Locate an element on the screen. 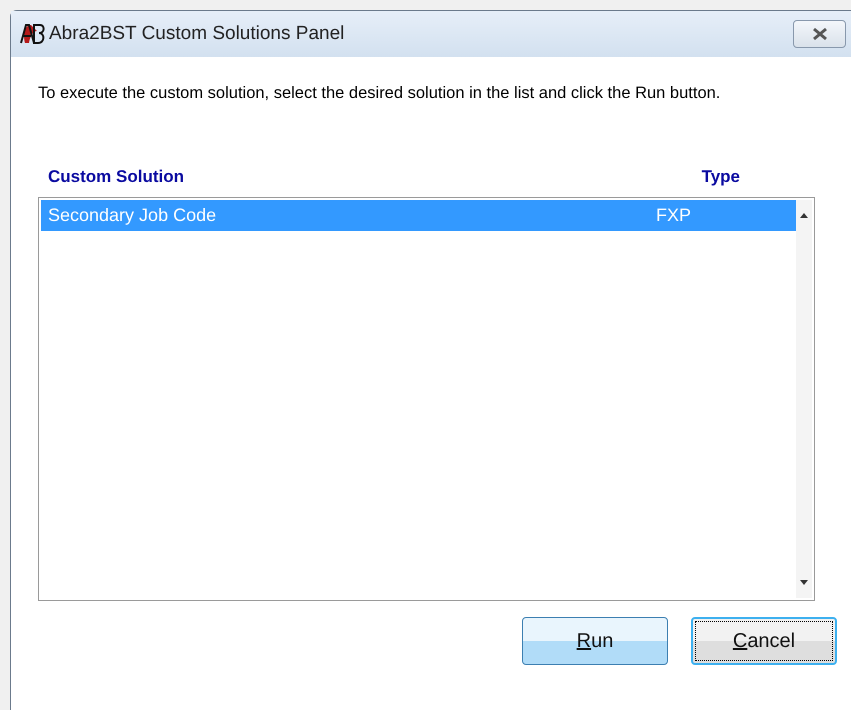 The image size is (851, 710). close-button is located at coordinates (819, 34).